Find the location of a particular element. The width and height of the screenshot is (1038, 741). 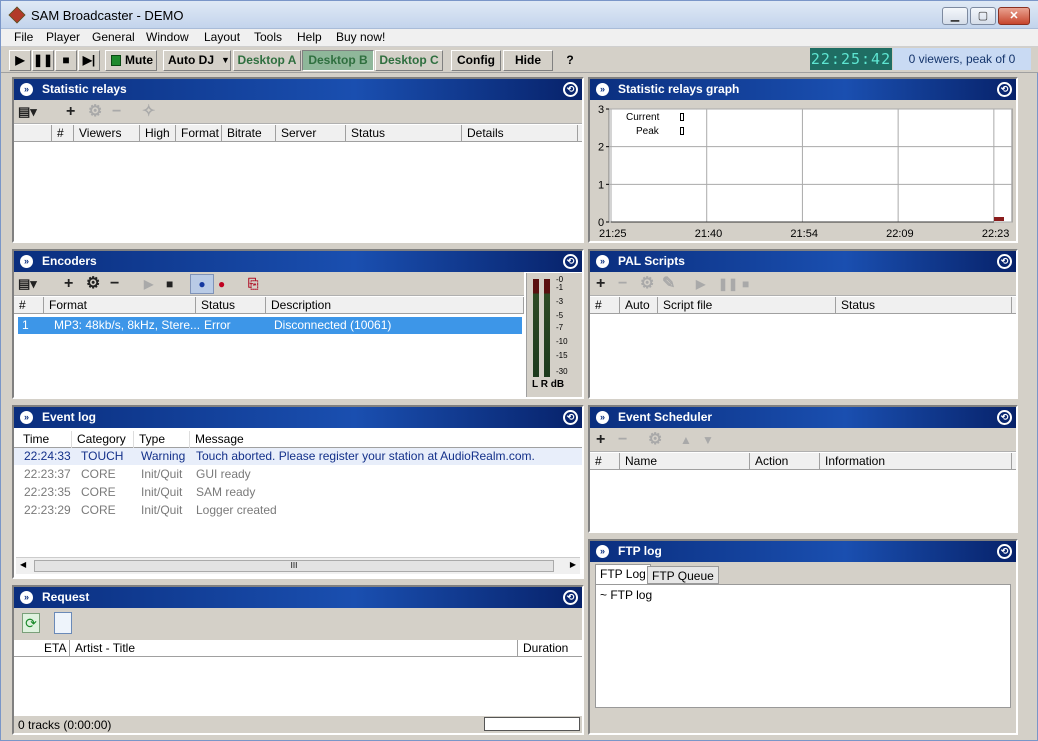

col-high: High is located at coordinates (158, 133).